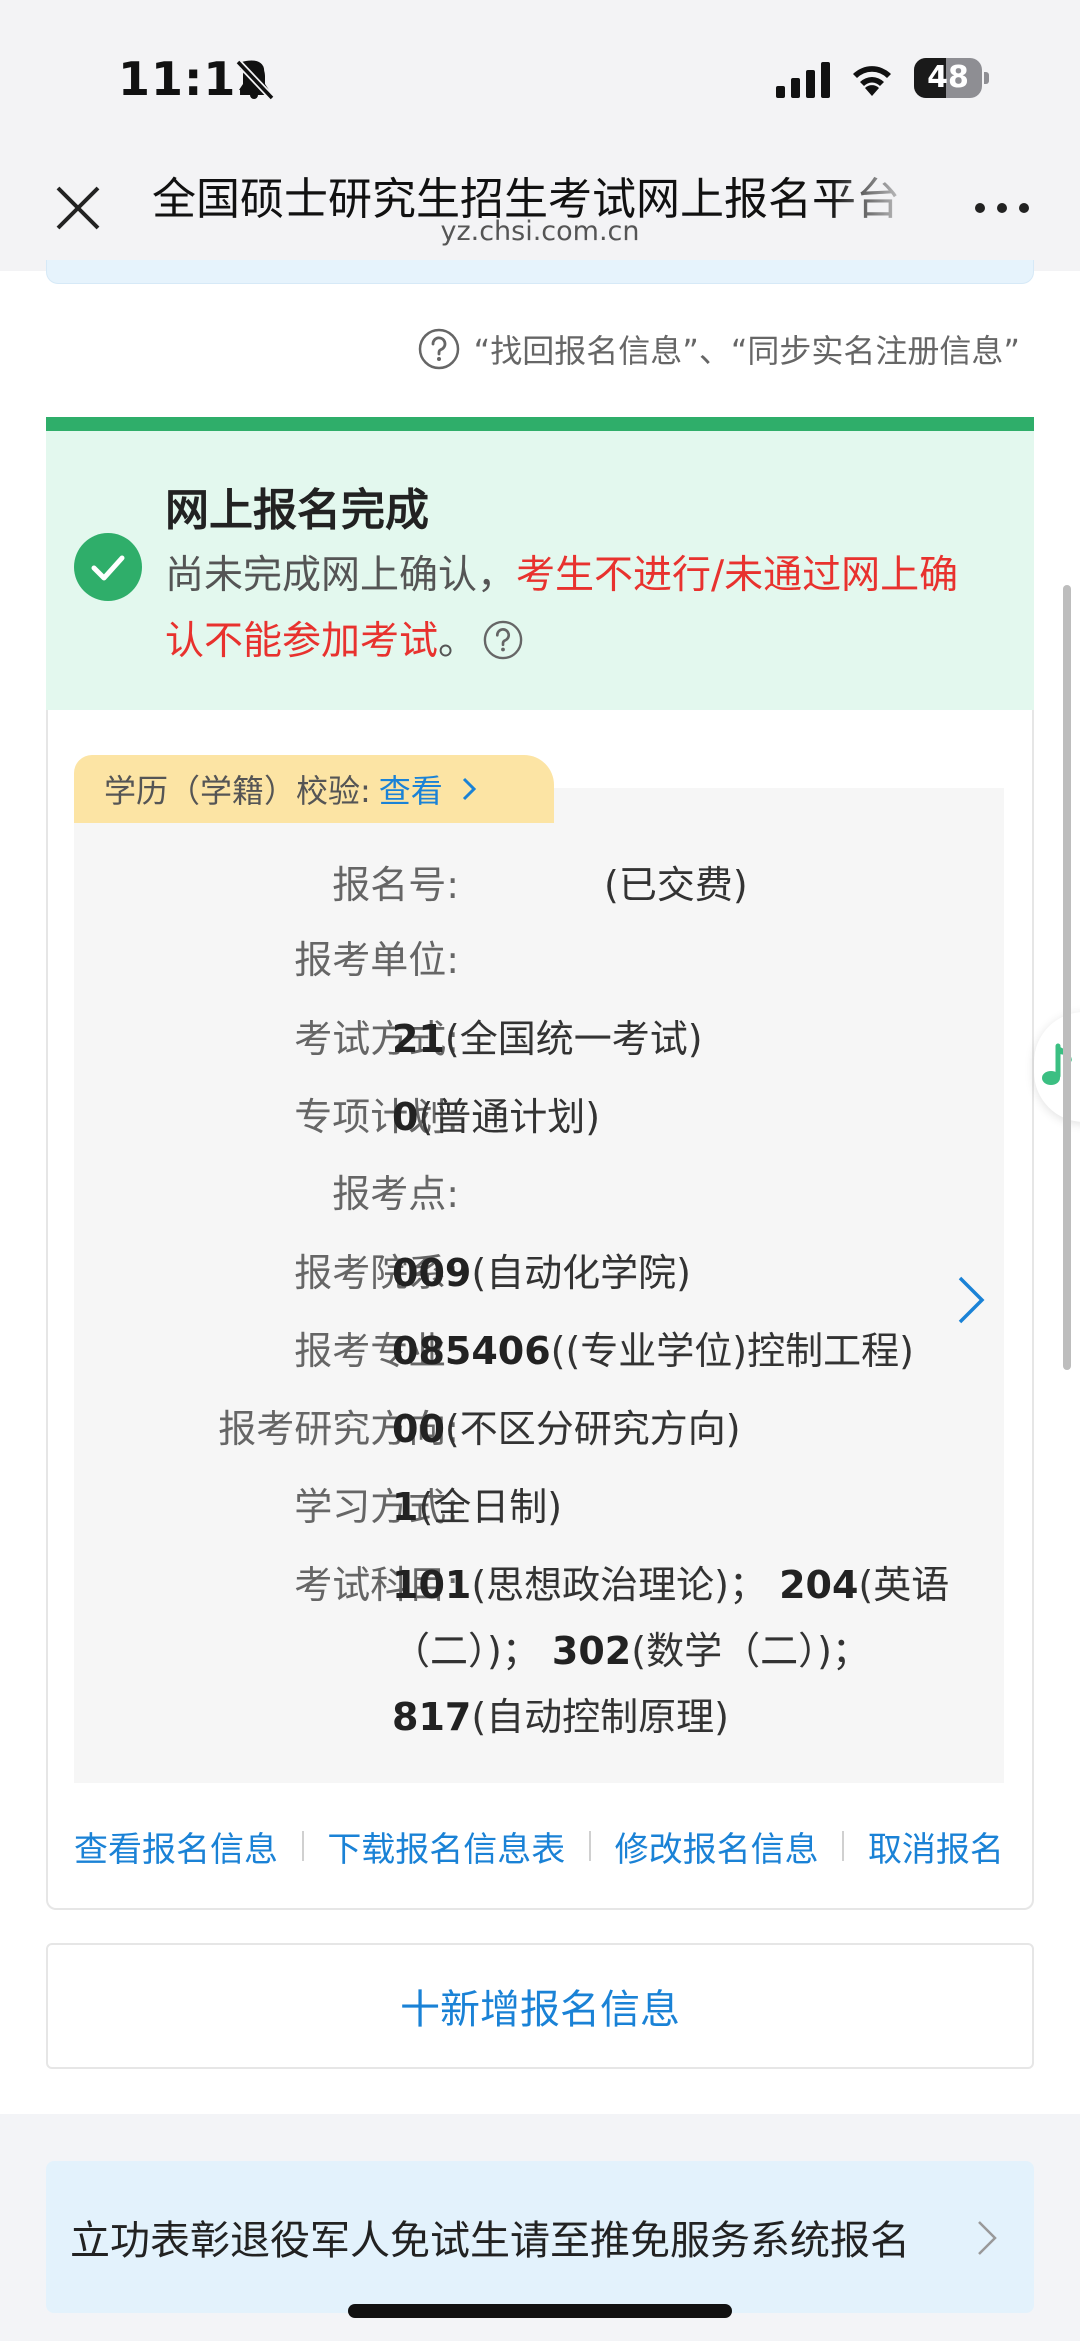  I want to click on field-value: 009(自动化学院), so click(541, 1273).